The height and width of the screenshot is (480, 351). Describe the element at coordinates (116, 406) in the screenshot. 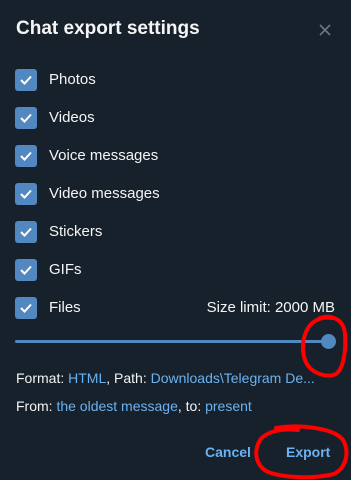

I see `from-link: the oldest message` at that location.